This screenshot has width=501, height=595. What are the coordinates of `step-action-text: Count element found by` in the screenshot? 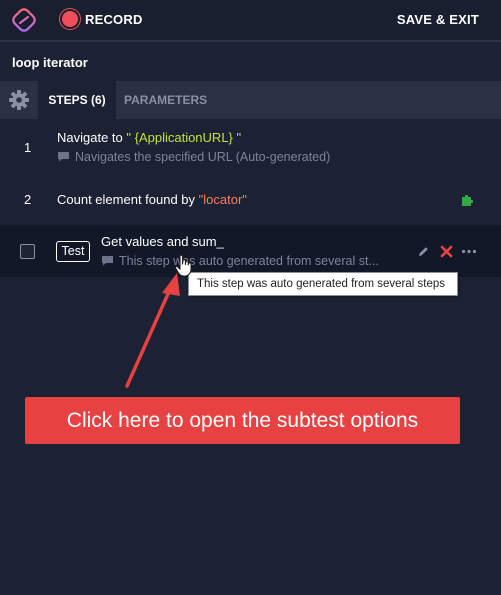 It's located at (128, 199).